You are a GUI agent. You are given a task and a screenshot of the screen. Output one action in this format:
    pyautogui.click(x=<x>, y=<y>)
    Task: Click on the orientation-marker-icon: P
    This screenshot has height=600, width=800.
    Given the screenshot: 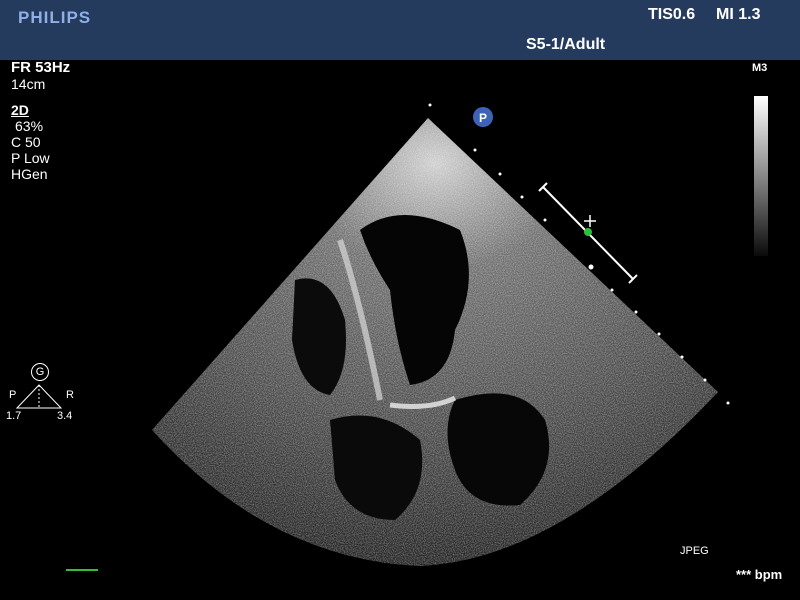 What is the action you would take?
    pyautogui.click(x=483, y=117)
    